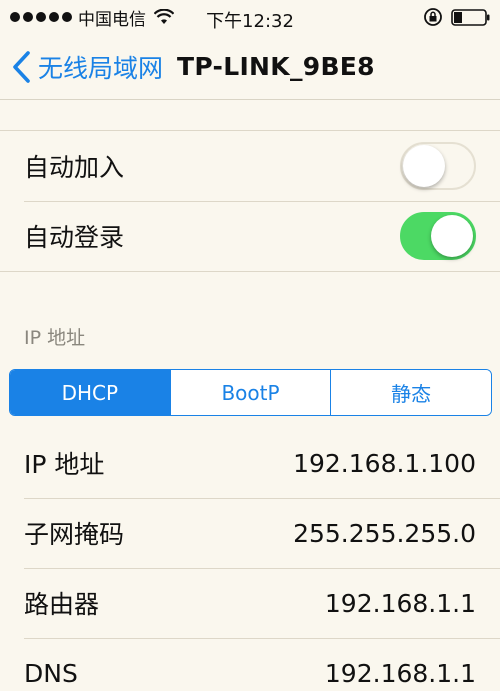 Image resolution: width=500 pixels, height=691 pixels. I want to click on ip-address-value: 192.168.1.100, so click(384, 463).